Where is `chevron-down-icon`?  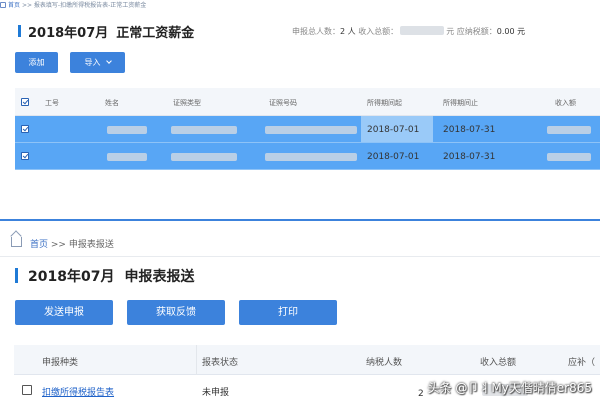
chevron-down-icon is located at coordinates (108, 61).